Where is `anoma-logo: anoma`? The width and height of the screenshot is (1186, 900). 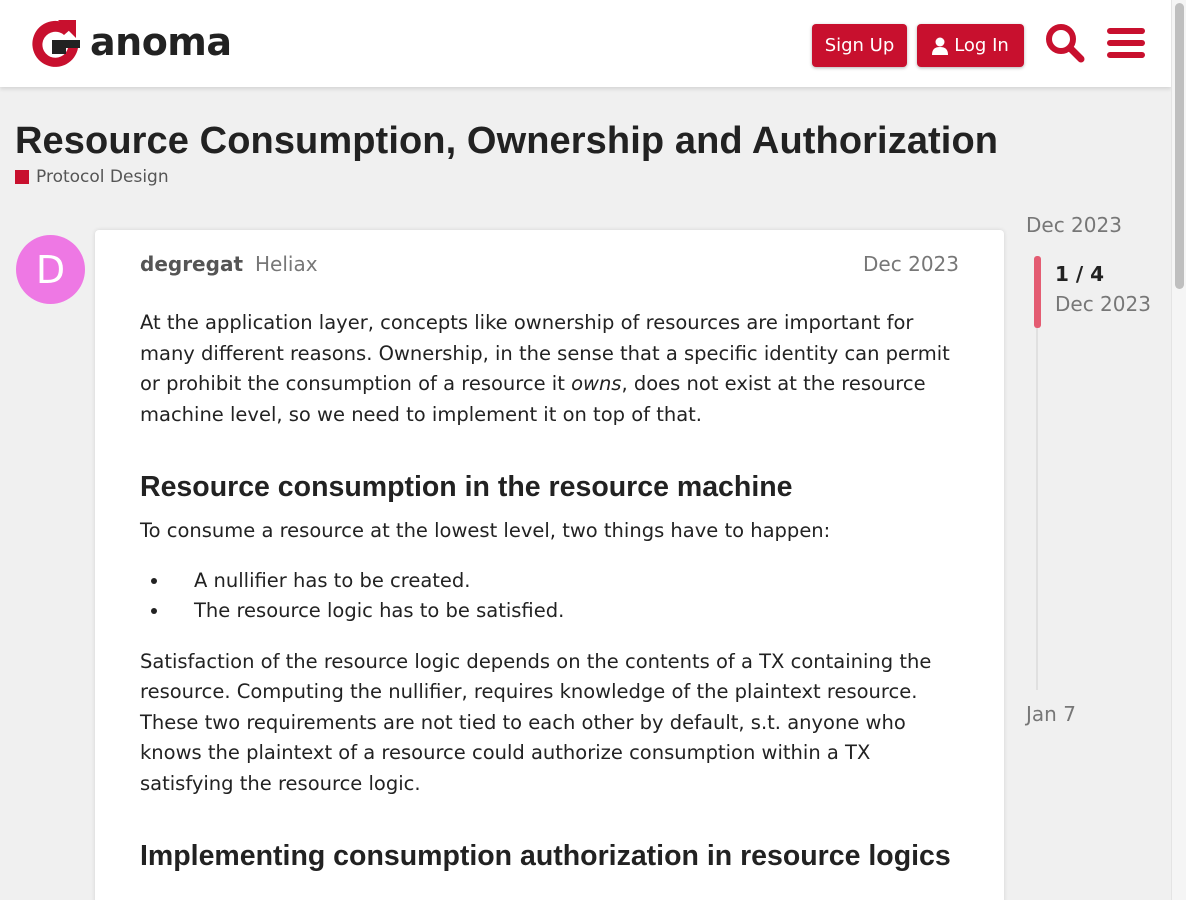 anoma-logo: anoma is located at coordinates (131, 44).